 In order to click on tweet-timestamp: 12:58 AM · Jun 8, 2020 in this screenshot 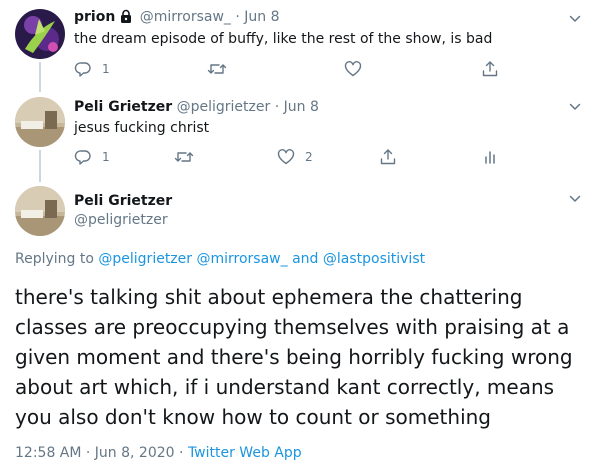, I will do `click(95, 453)`.